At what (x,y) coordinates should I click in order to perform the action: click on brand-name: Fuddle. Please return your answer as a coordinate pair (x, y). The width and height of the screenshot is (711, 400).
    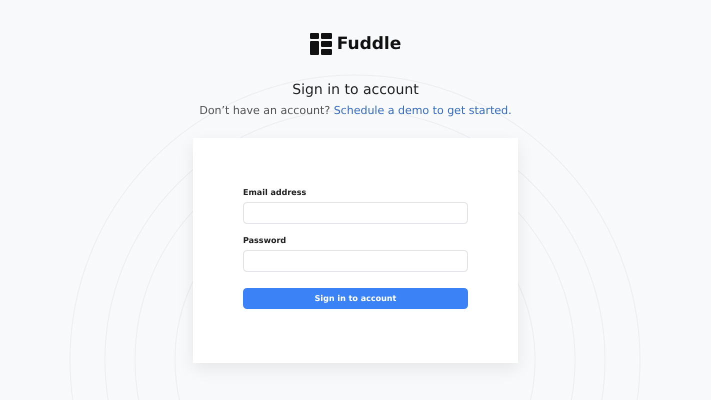
    Looking at the image, I should click on (369, 44).